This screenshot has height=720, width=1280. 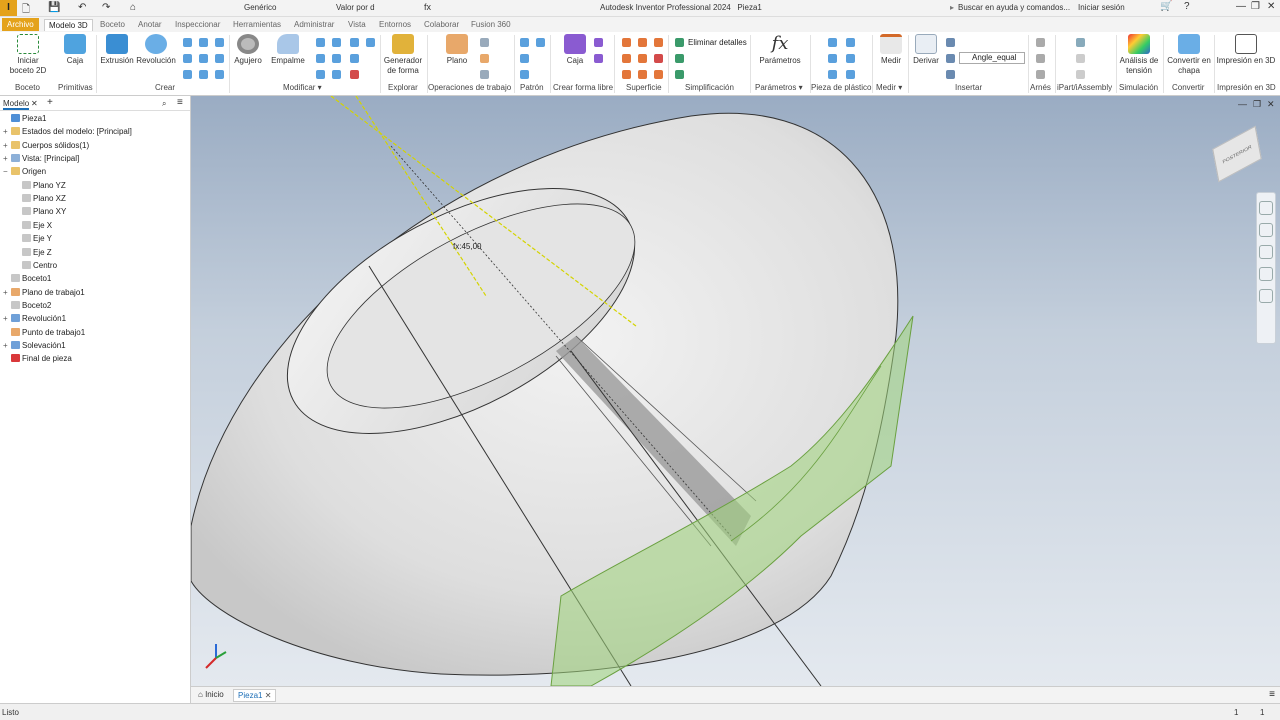 What do you see at coordinates (187, 42) in the screenshot?
I see `loft-icon` at bounding box center [187, 42].